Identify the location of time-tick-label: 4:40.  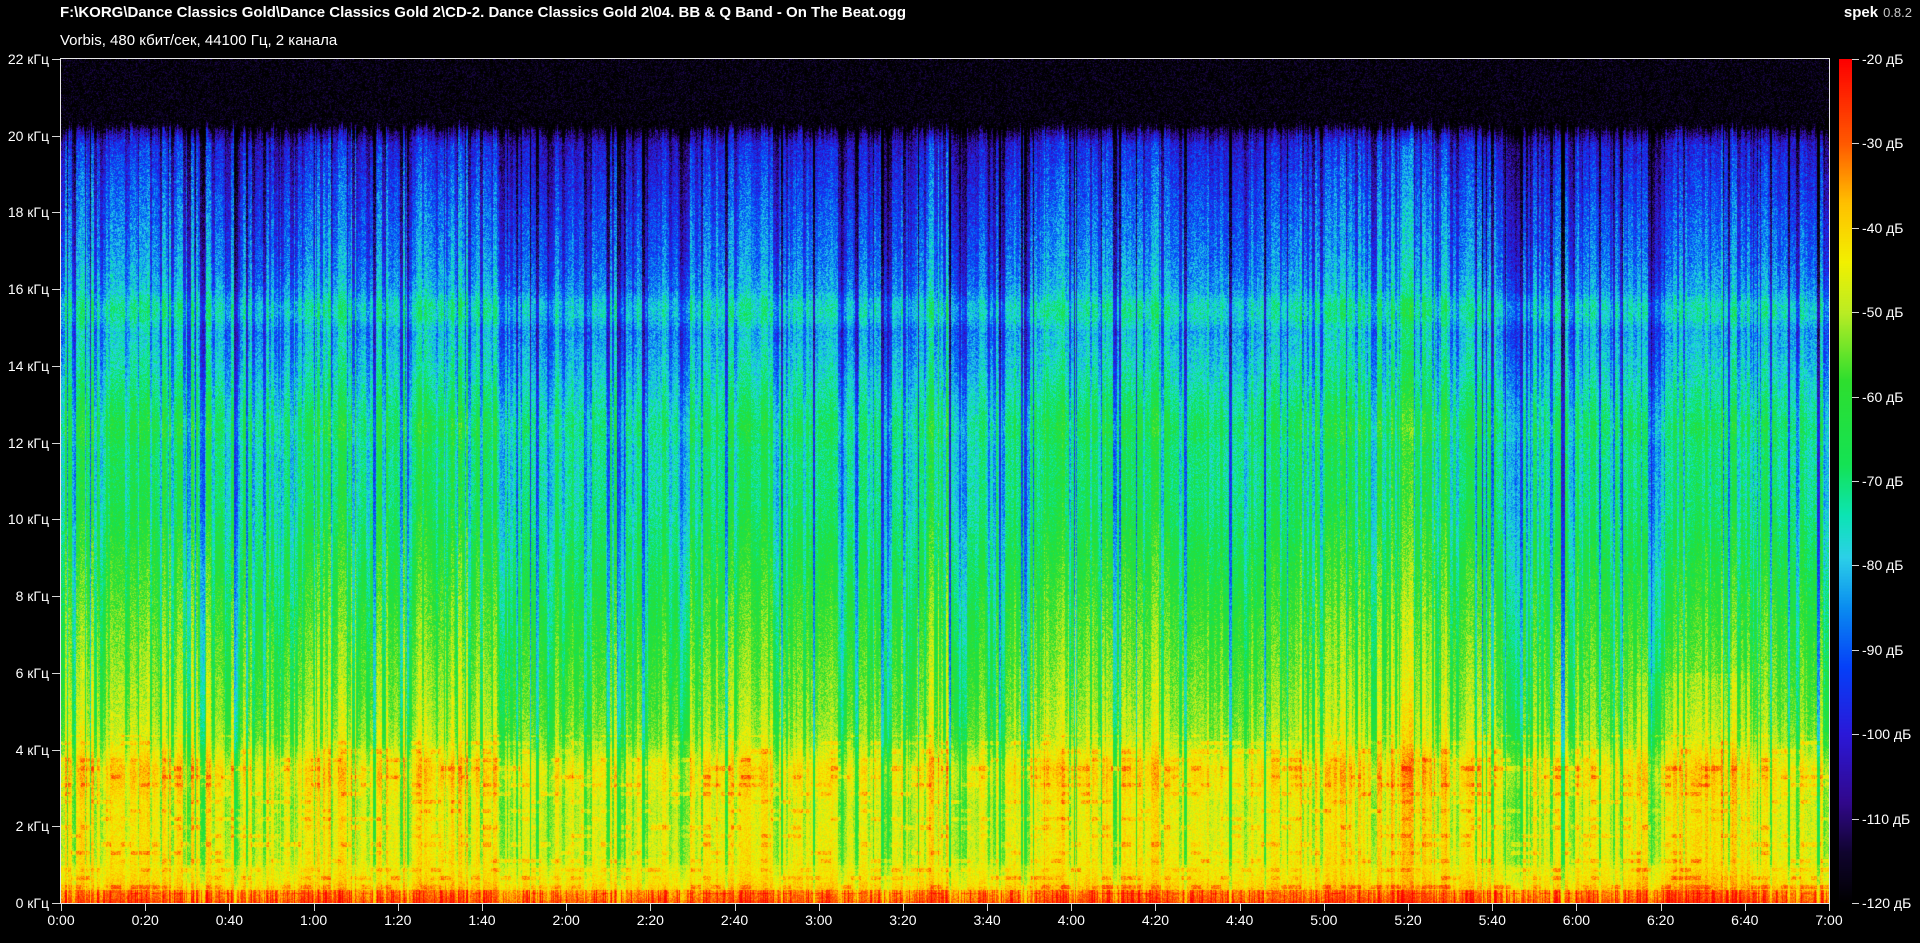
(1240, 920).